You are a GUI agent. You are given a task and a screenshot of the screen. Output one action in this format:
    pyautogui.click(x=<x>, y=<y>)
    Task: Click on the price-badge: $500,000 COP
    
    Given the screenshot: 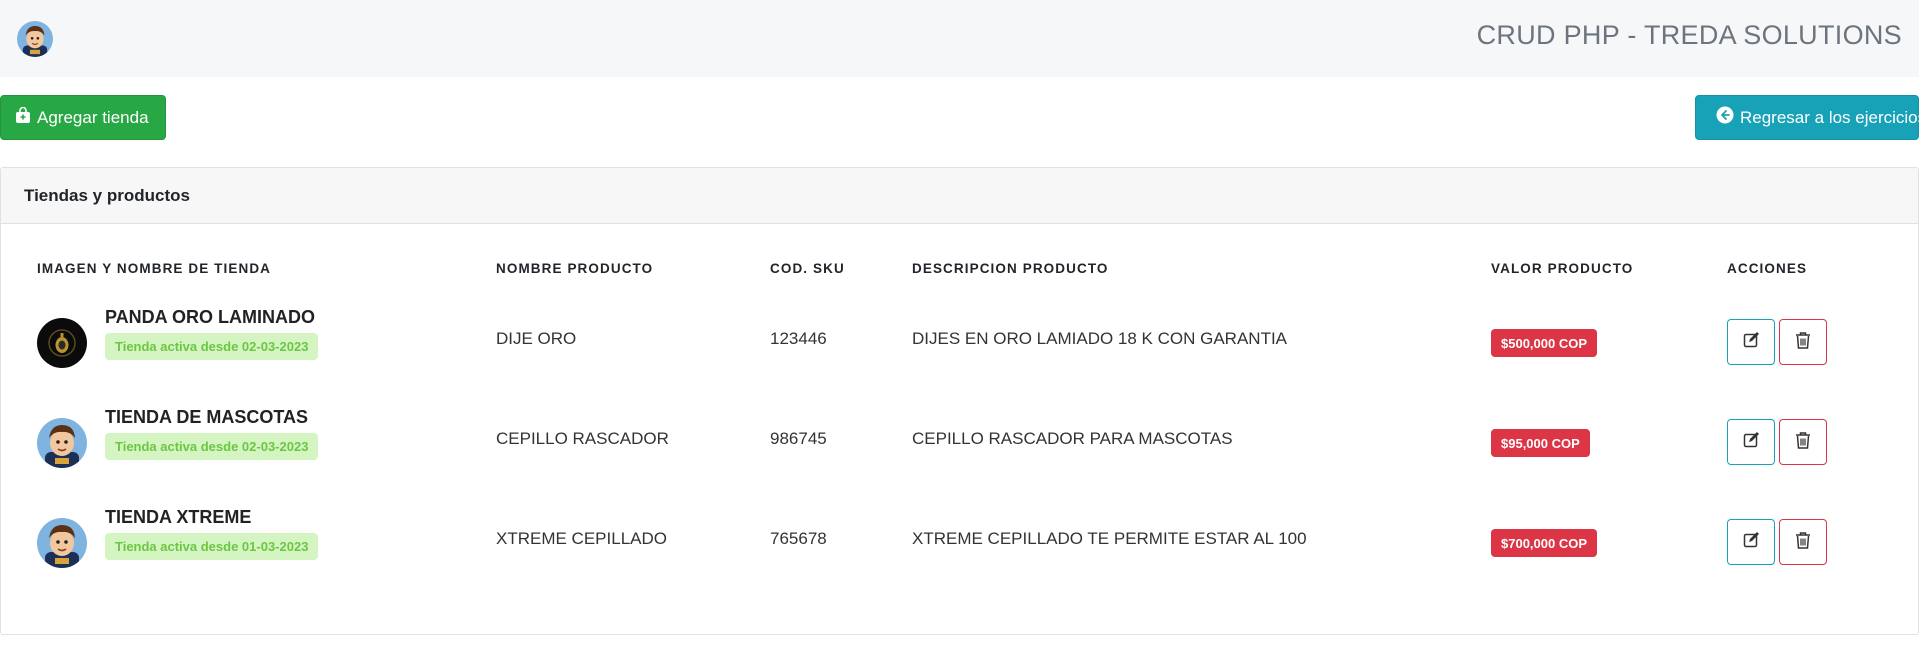 What is the action you would take?
    pyautogui.click(x=1544, y=343)
    